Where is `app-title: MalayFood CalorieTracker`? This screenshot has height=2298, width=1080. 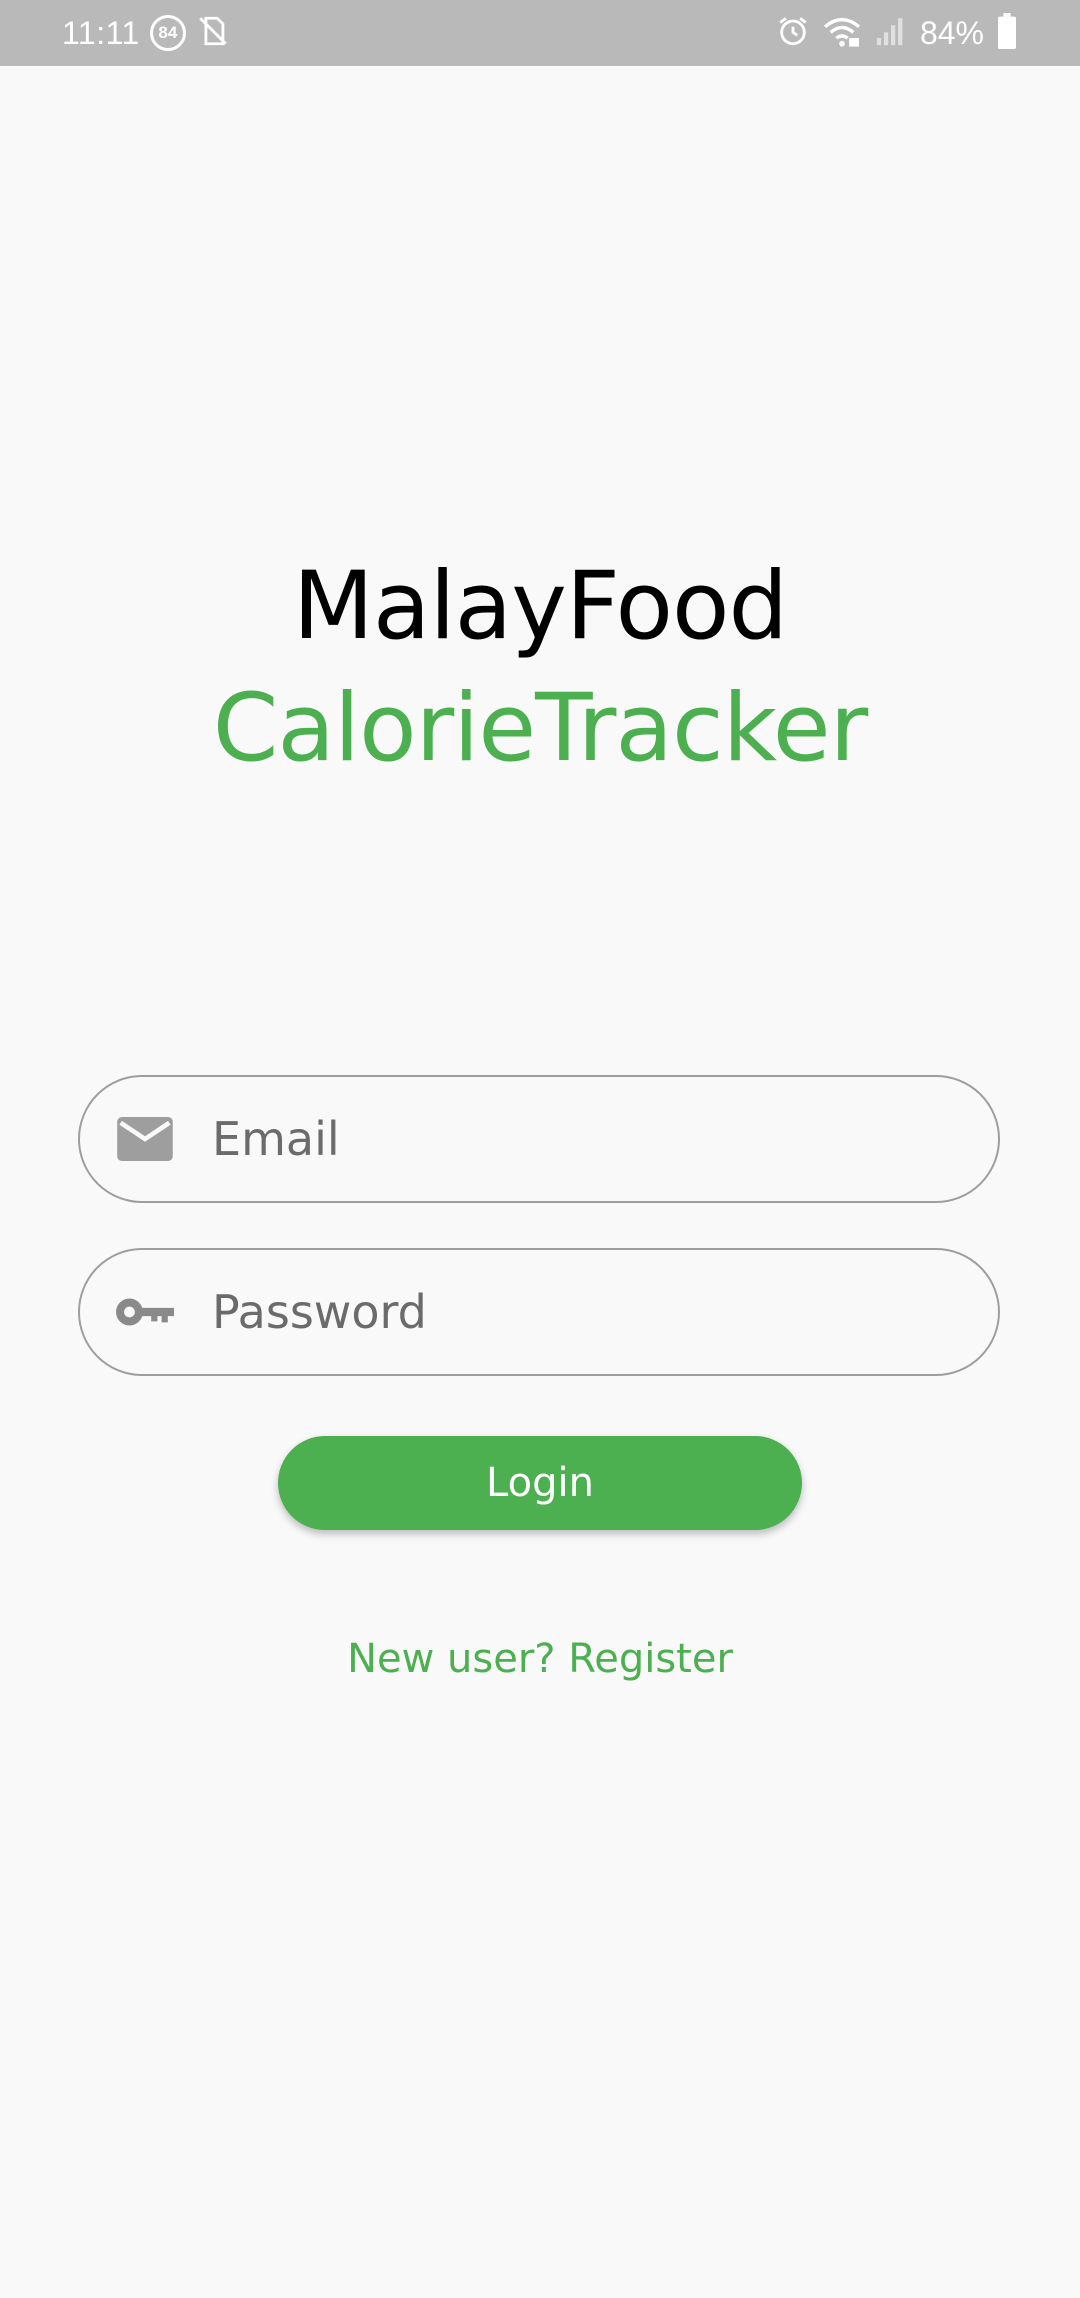
app-title: MalayFood CalorieTracker is located at coordinates (540, 668).